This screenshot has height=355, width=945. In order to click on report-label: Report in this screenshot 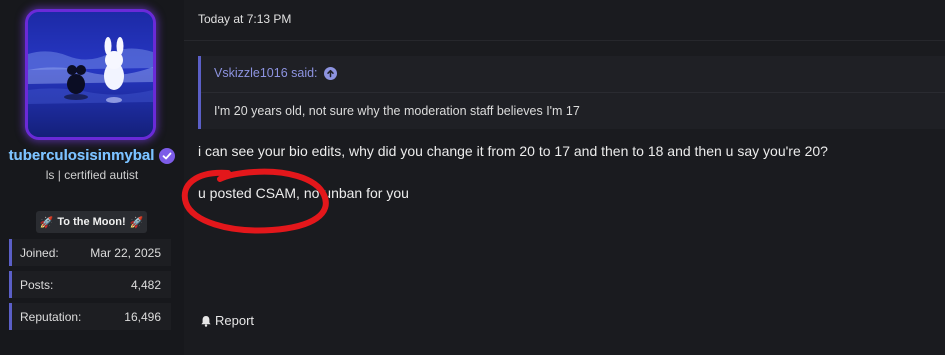, I will do `click(235, 320)`.